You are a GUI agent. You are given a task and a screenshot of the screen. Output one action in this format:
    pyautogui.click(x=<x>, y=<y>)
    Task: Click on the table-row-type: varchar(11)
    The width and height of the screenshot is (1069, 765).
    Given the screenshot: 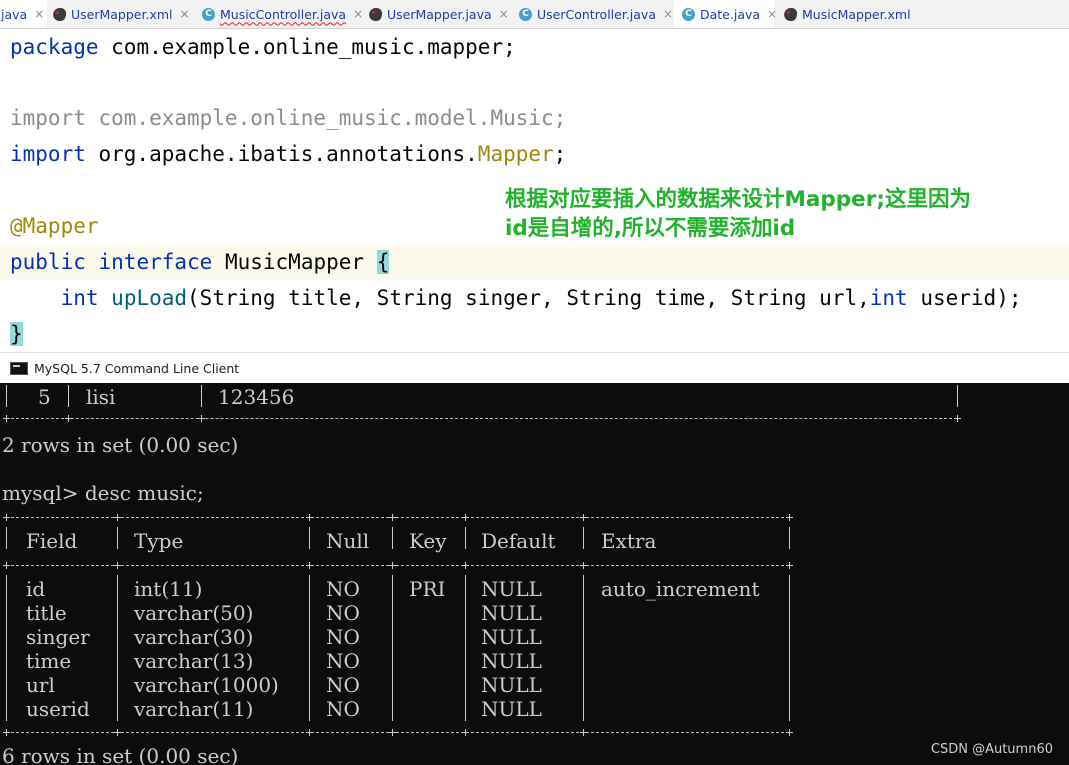 What is the action you would take?
    pyautogui.click(x=194, y=709)
    